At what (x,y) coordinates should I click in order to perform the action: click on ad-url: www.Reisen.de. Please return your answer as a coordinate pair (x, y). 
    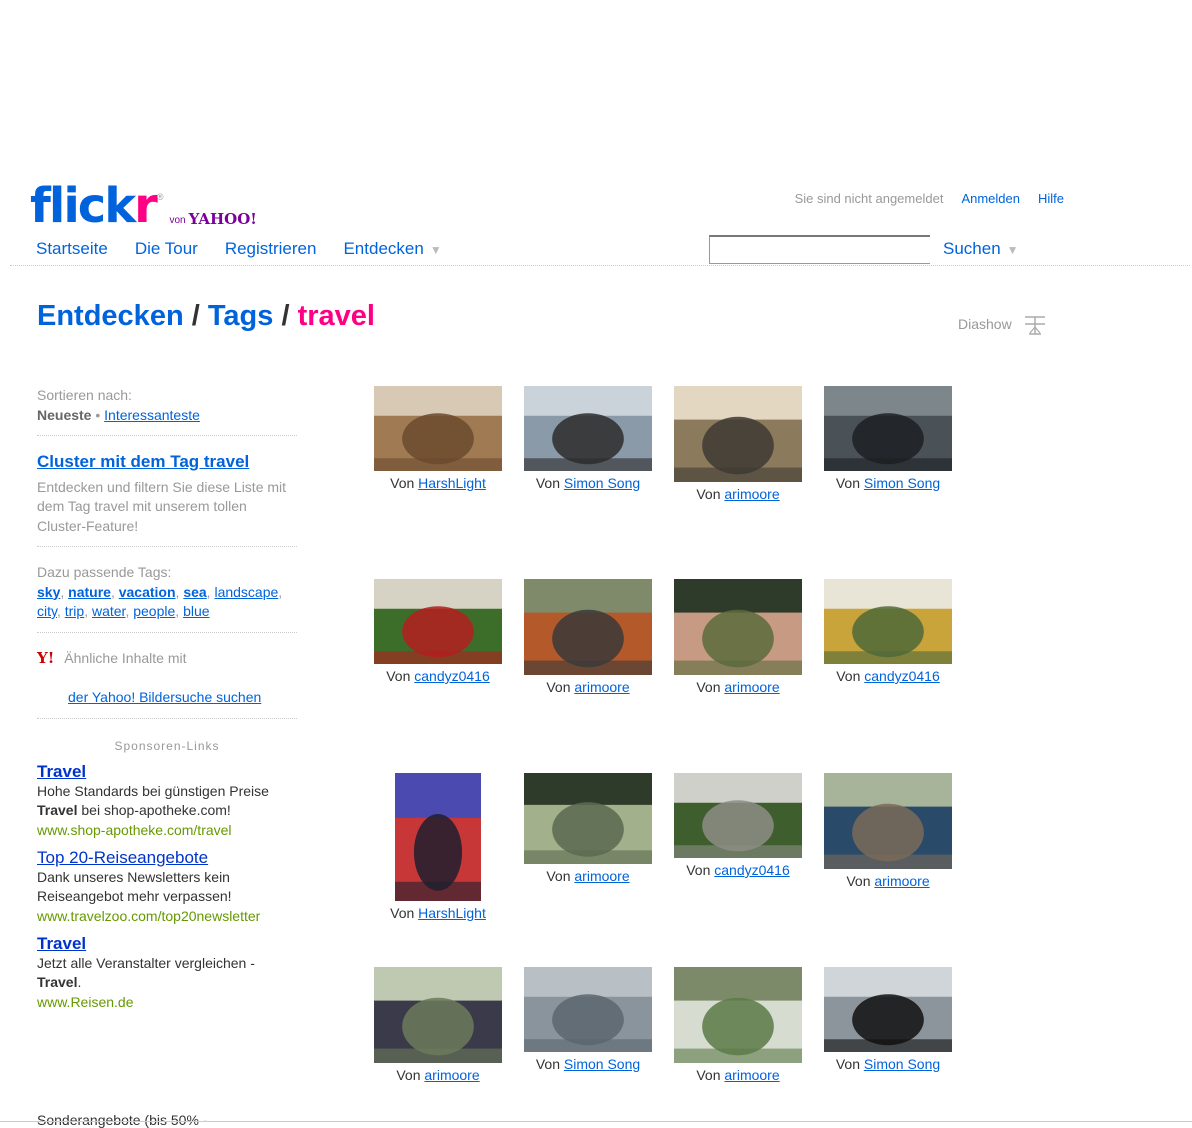
    Looking at the image, I should click on (167, 1003).